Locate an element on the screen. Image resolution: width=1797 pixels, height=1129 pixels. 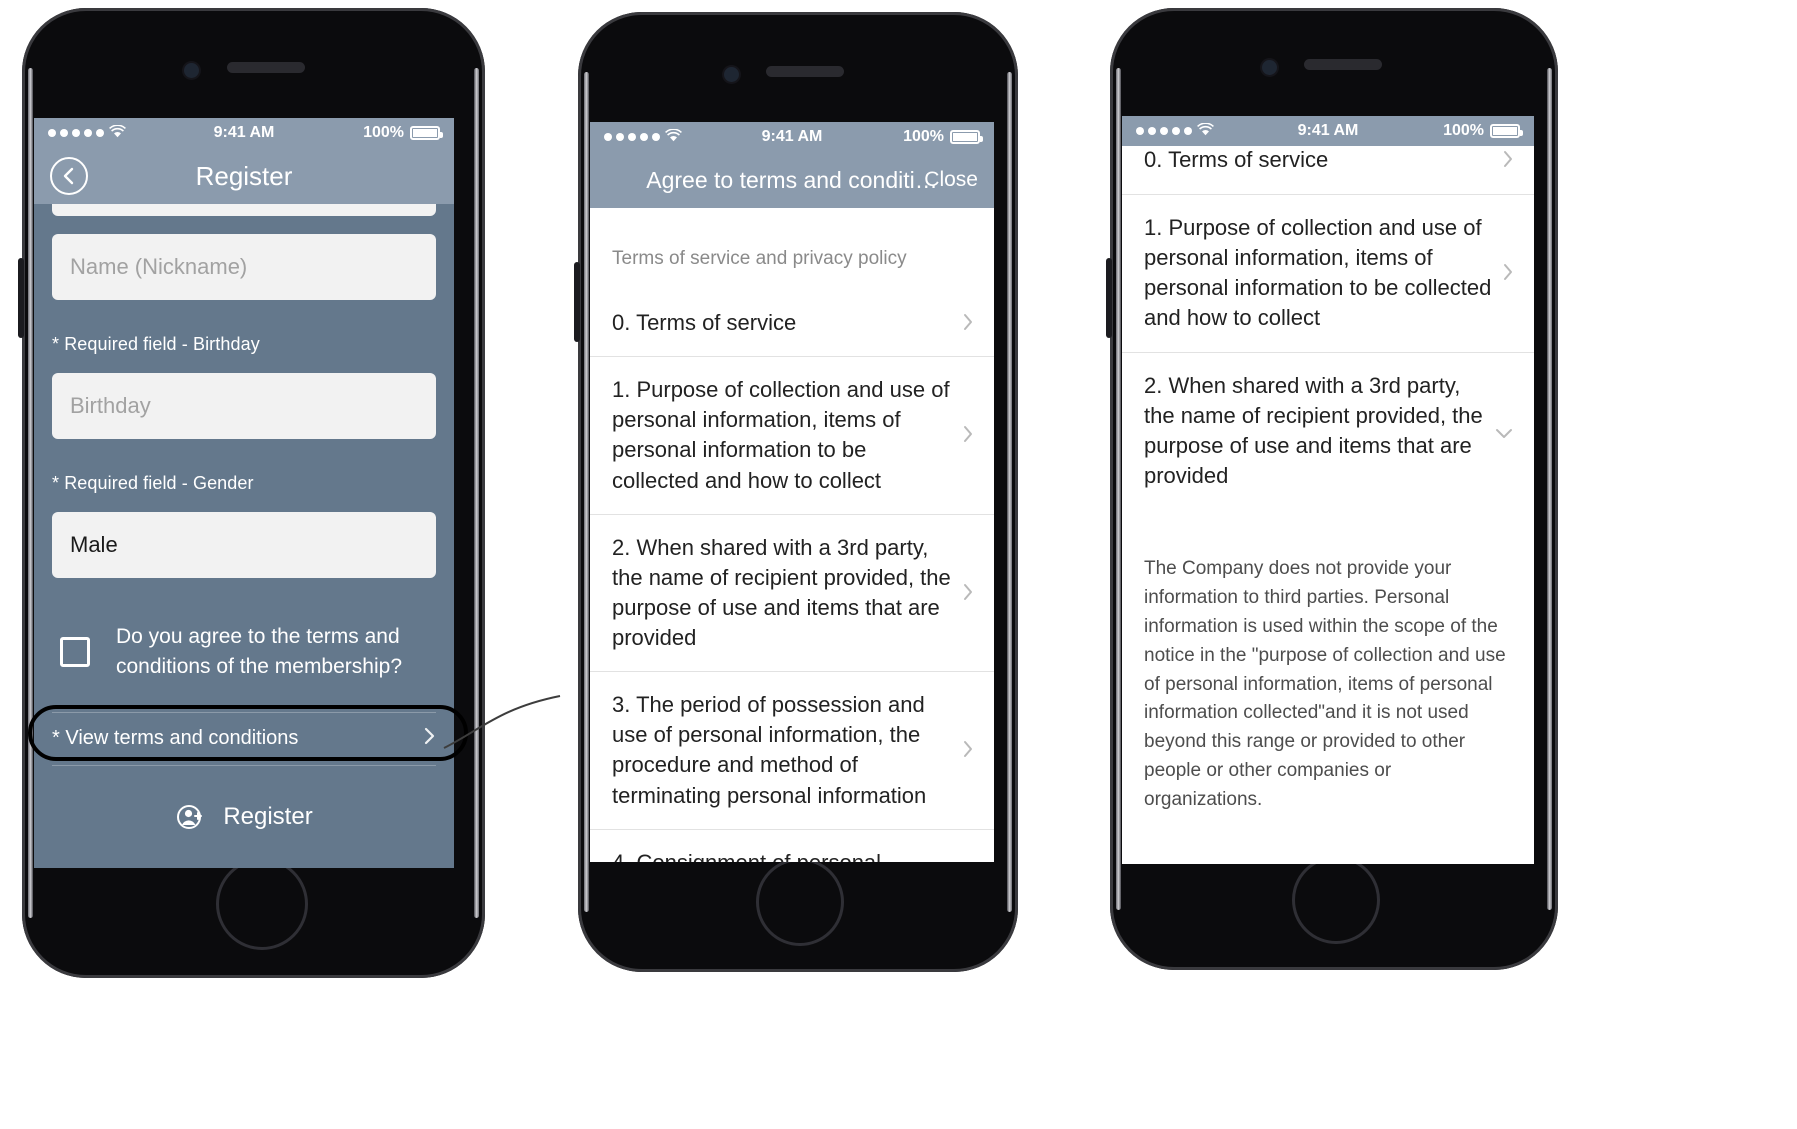
birthday-field: Birthday is located at coordinates (244, 406).